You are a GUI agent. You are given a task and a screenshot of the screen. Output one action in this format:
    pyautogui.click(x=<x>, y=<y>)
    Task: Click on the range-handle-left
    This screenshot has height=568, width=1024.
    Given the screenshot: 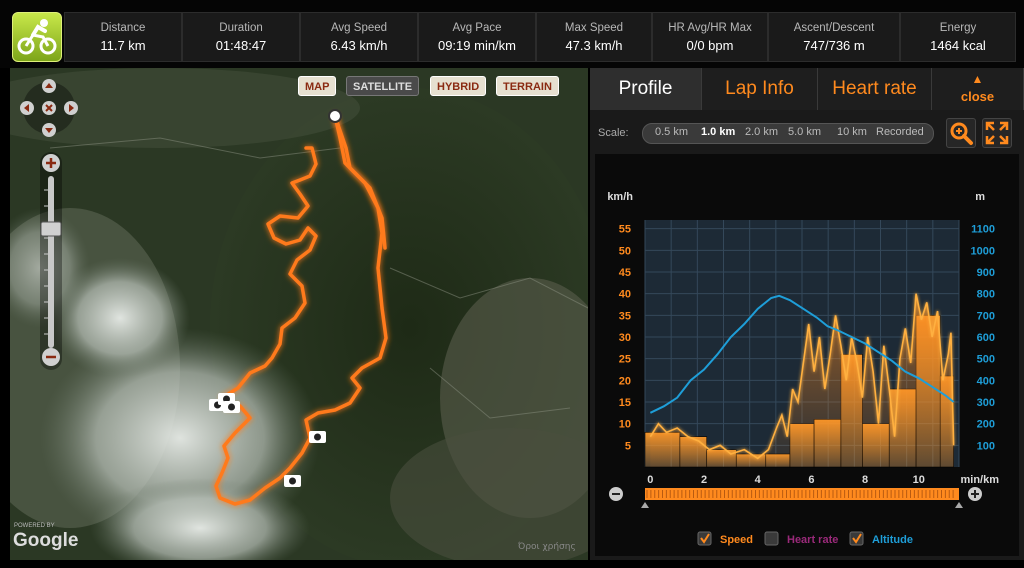 What is the action you would take?
    pyautogui.click(x=645, y=505)
    